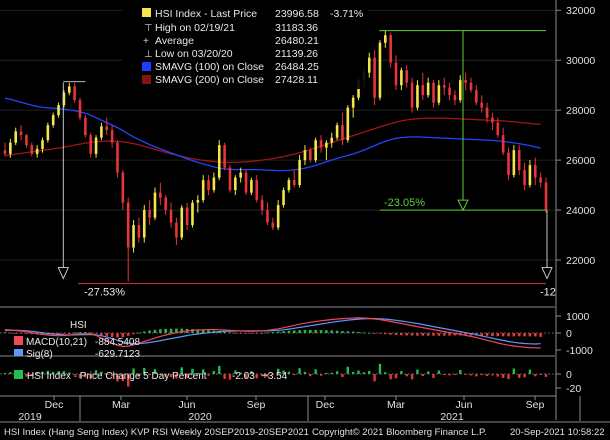 The width and height of the screenshot is (610, 440). Describe the element at coordinates (200, 417) in the screenshot. I see `year-label: 2020` at that location.